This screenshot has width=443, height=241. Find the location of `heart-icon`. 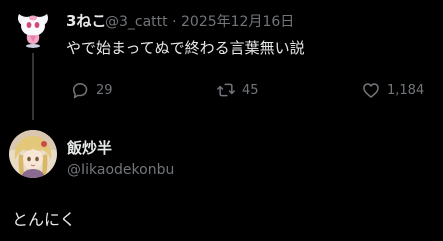

heart-icon is located at coordinates (371, 90).